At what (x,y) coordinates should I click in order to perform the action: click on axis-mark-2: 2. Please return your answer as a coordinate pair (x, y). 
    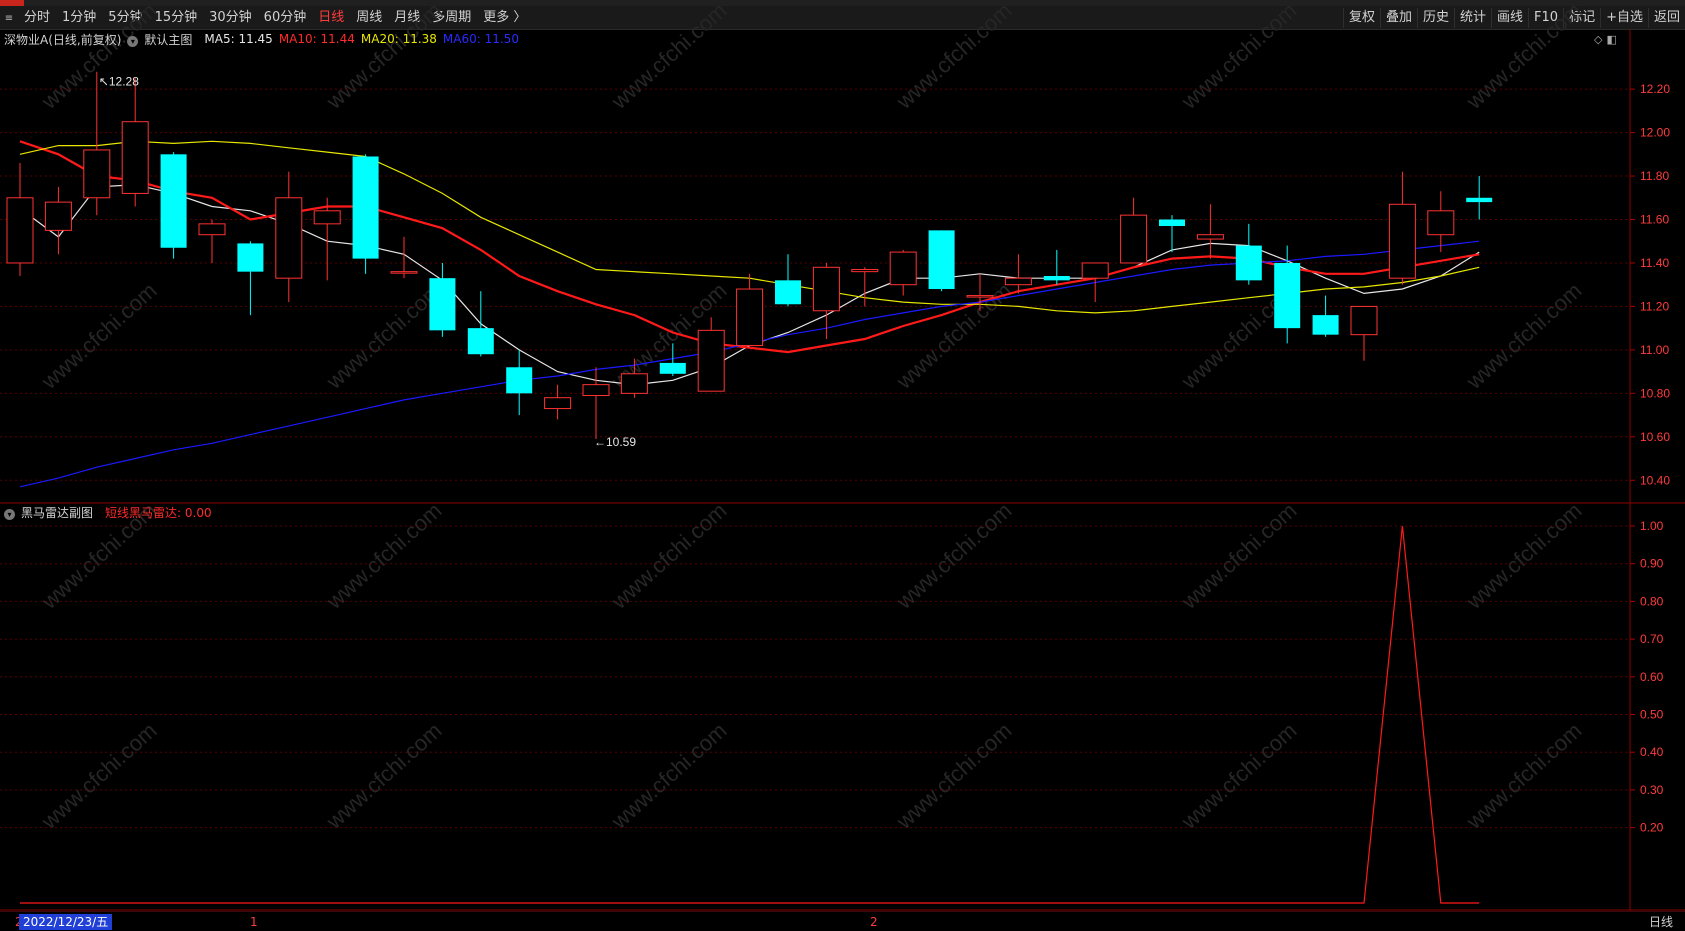
    Looking at the image, I should click on (874, 922).